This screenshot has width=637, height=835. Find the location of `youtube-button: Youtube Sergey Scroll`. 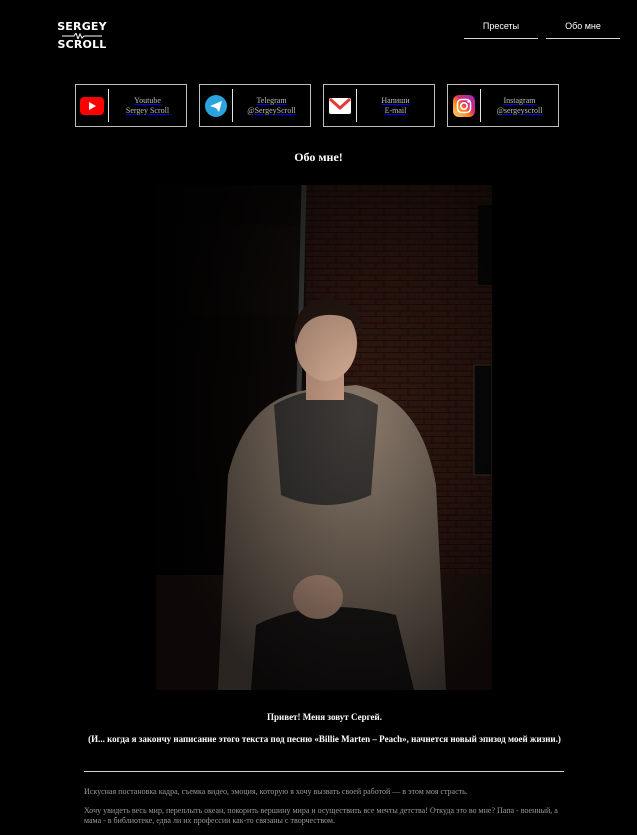

youtube-button: Youtube Sergey Scroll is located at coordinates (131, 105).